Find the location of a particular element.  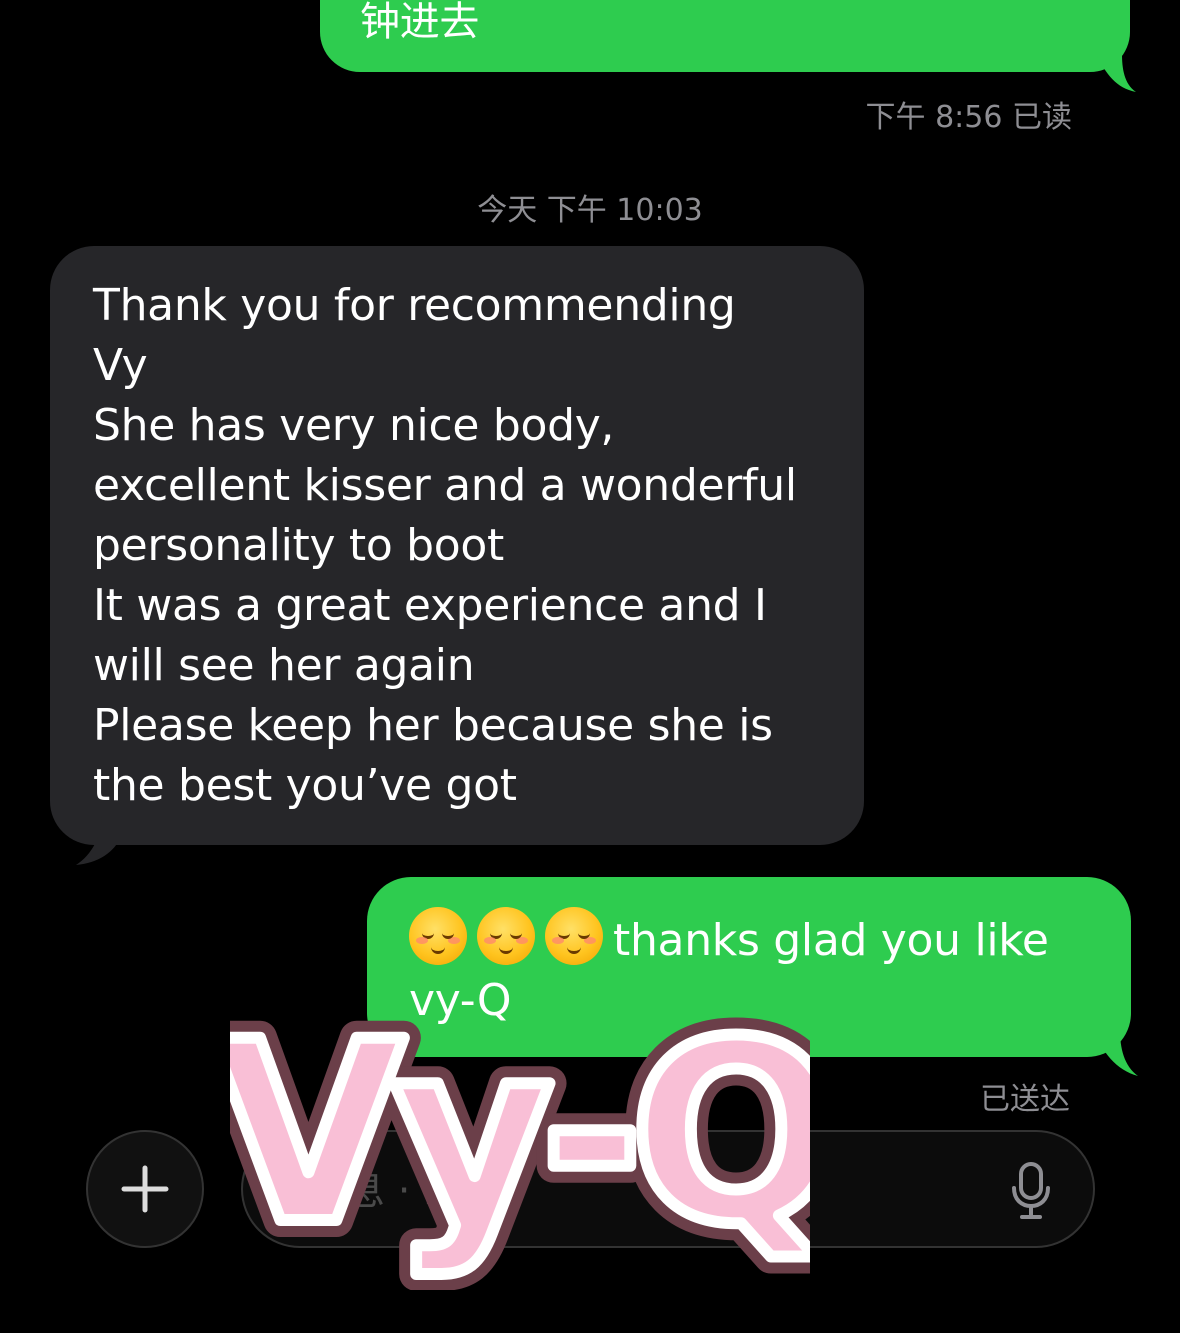

read-receipt: 下午 8:56 已读 is located at coordinates (968, 117).